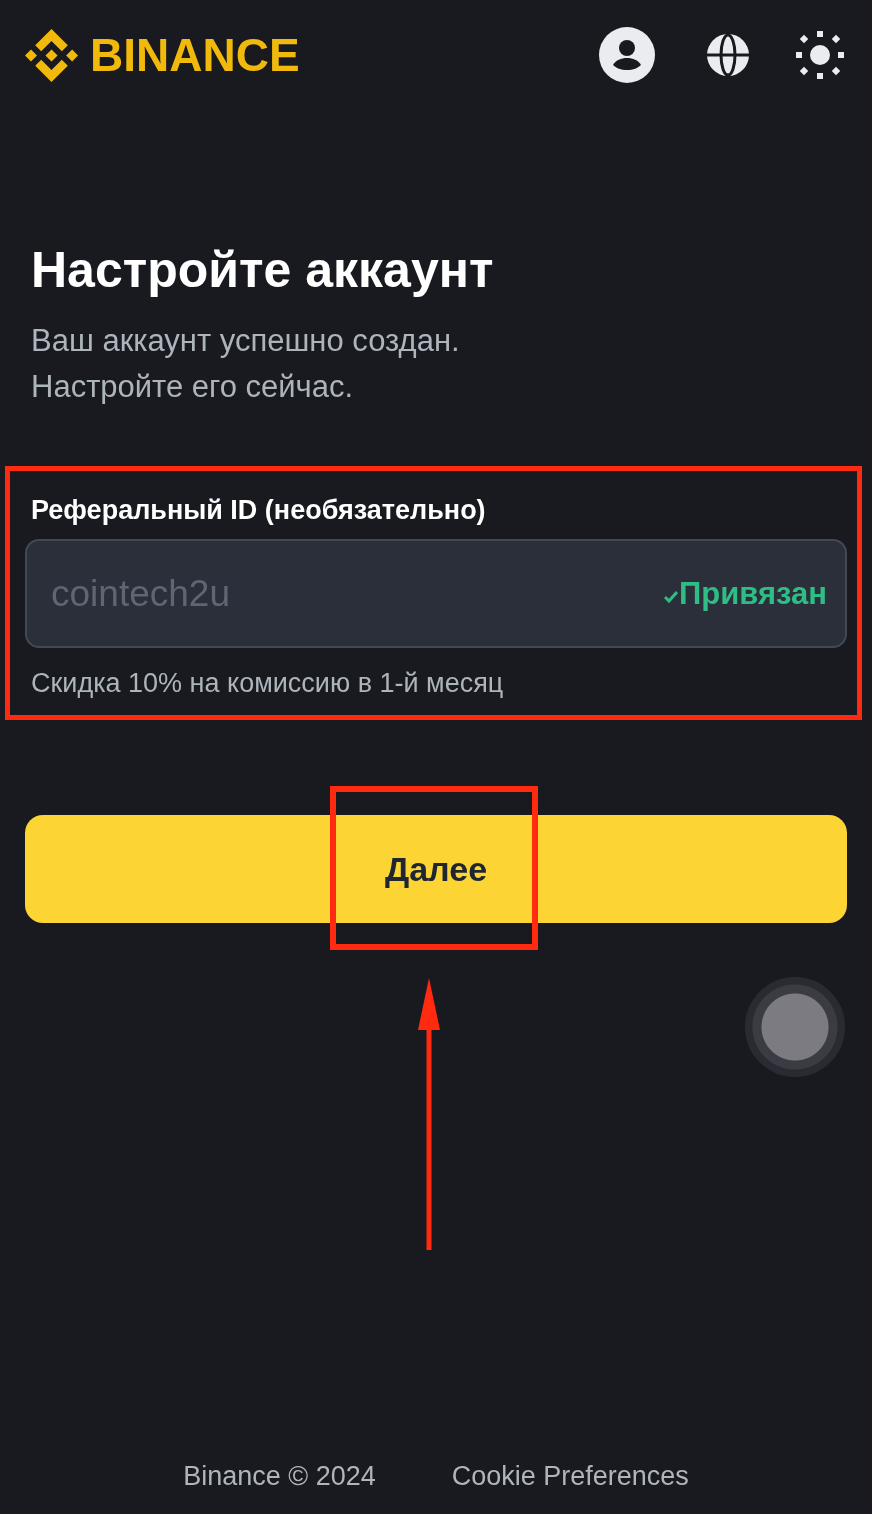 This screenshot has height=1514, width=872. What do you see at coordinates (671, 596) in the screenshot?
I see `check-icon` at bounding box center [671, 596].